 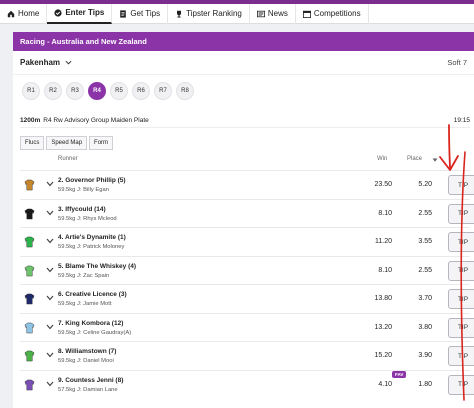 I want to click on runner-weight-jockey: 59.5kg J: Zac Spain, so click(x=84, y=275).